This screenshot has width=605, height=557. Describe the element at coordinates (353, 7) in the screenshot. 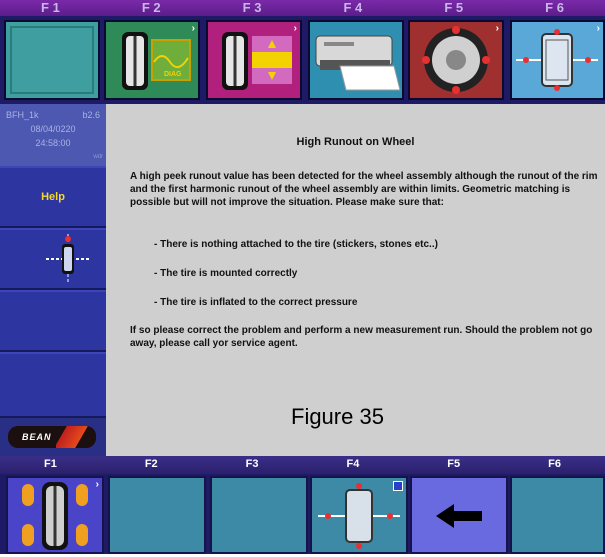

I see `fkey-label-f4: F 4` at that location.